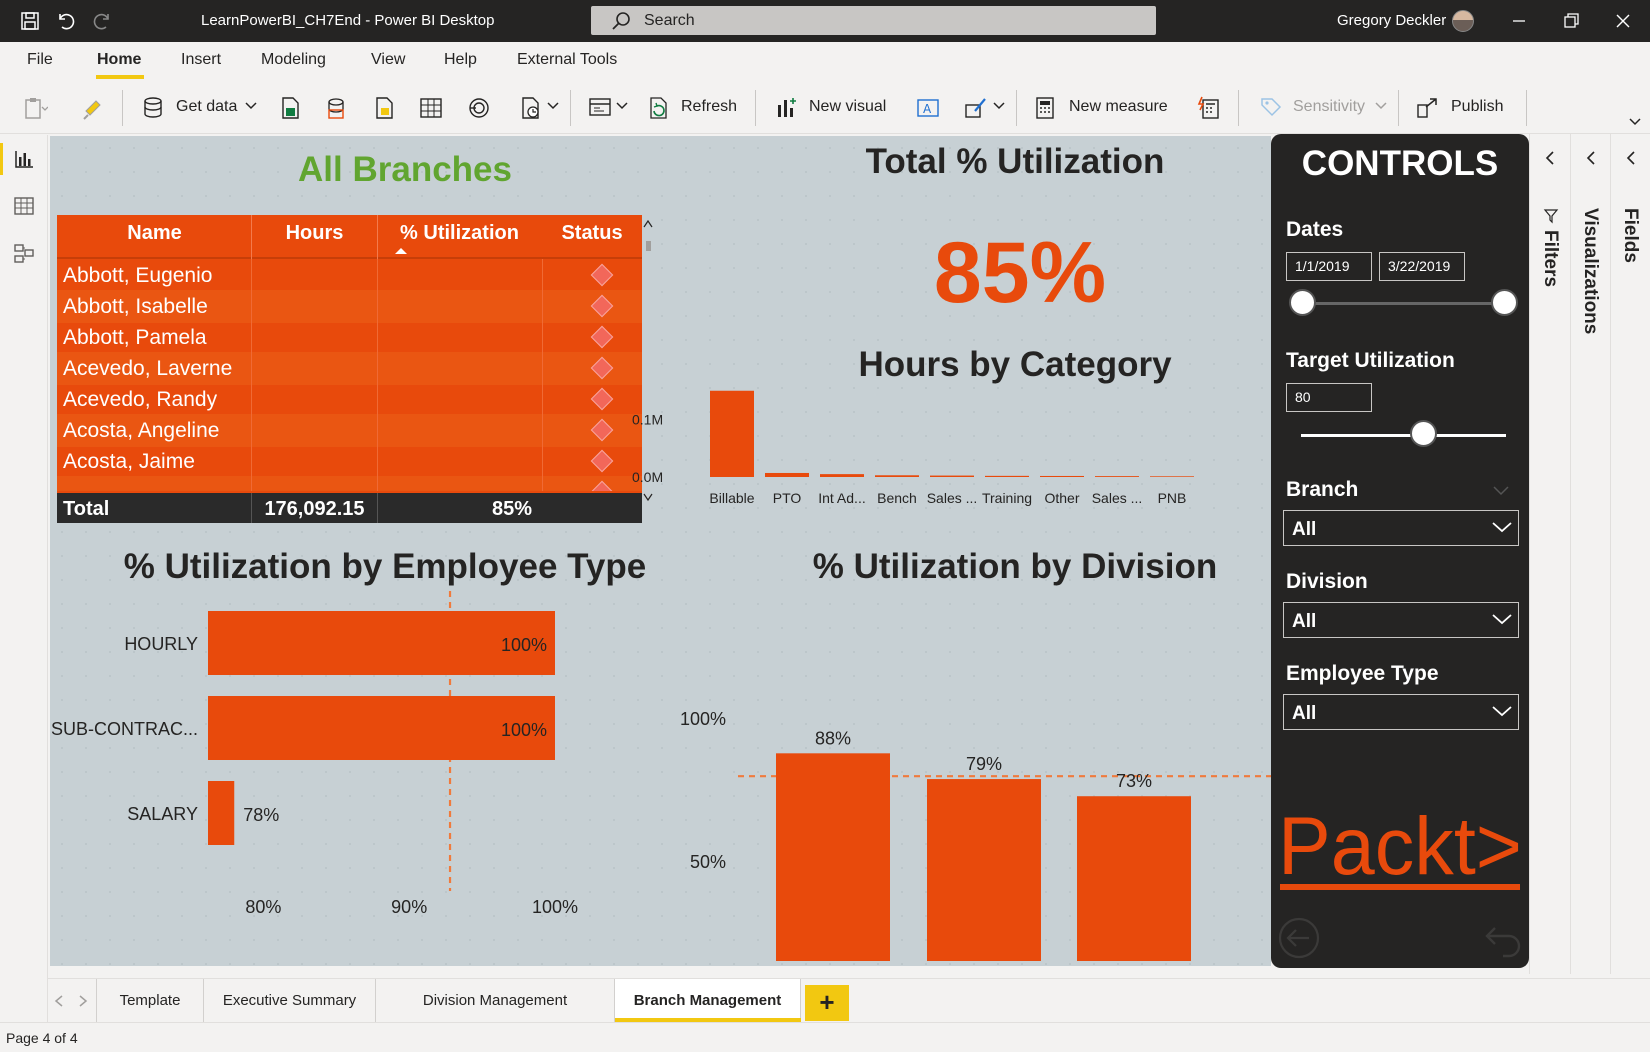  What do you see at coordinates (24, 159) in the screenshot?
I see `report-view-icon` at bounding box center [24, 159].